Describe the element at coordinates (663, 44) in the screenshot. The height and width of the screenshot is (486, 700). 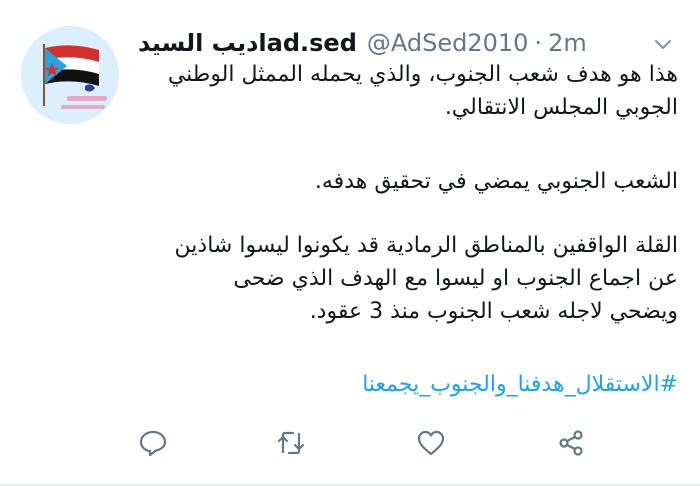
I see `chevron-down-icon` at that location.